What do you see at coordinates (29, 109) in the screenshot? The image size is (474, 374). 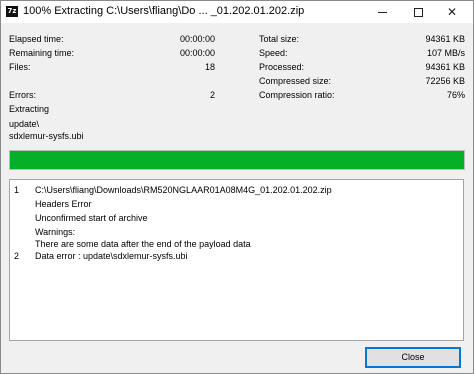 I see `operation-status: Extracting` at bounding box center [29, 109].